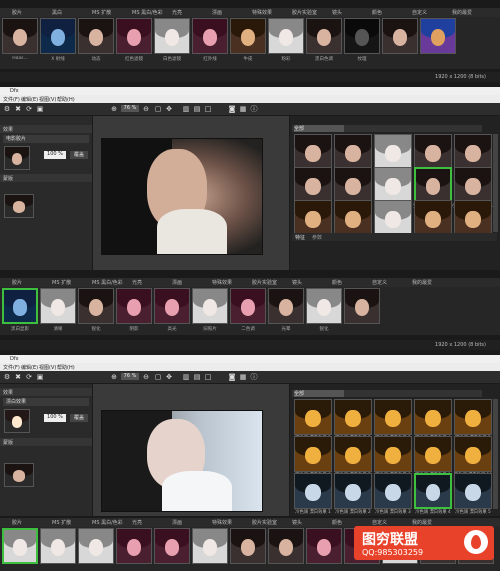 This screenshot has height=571, width=500. I want to click on category-tab: 自定义, so click(379, 522).